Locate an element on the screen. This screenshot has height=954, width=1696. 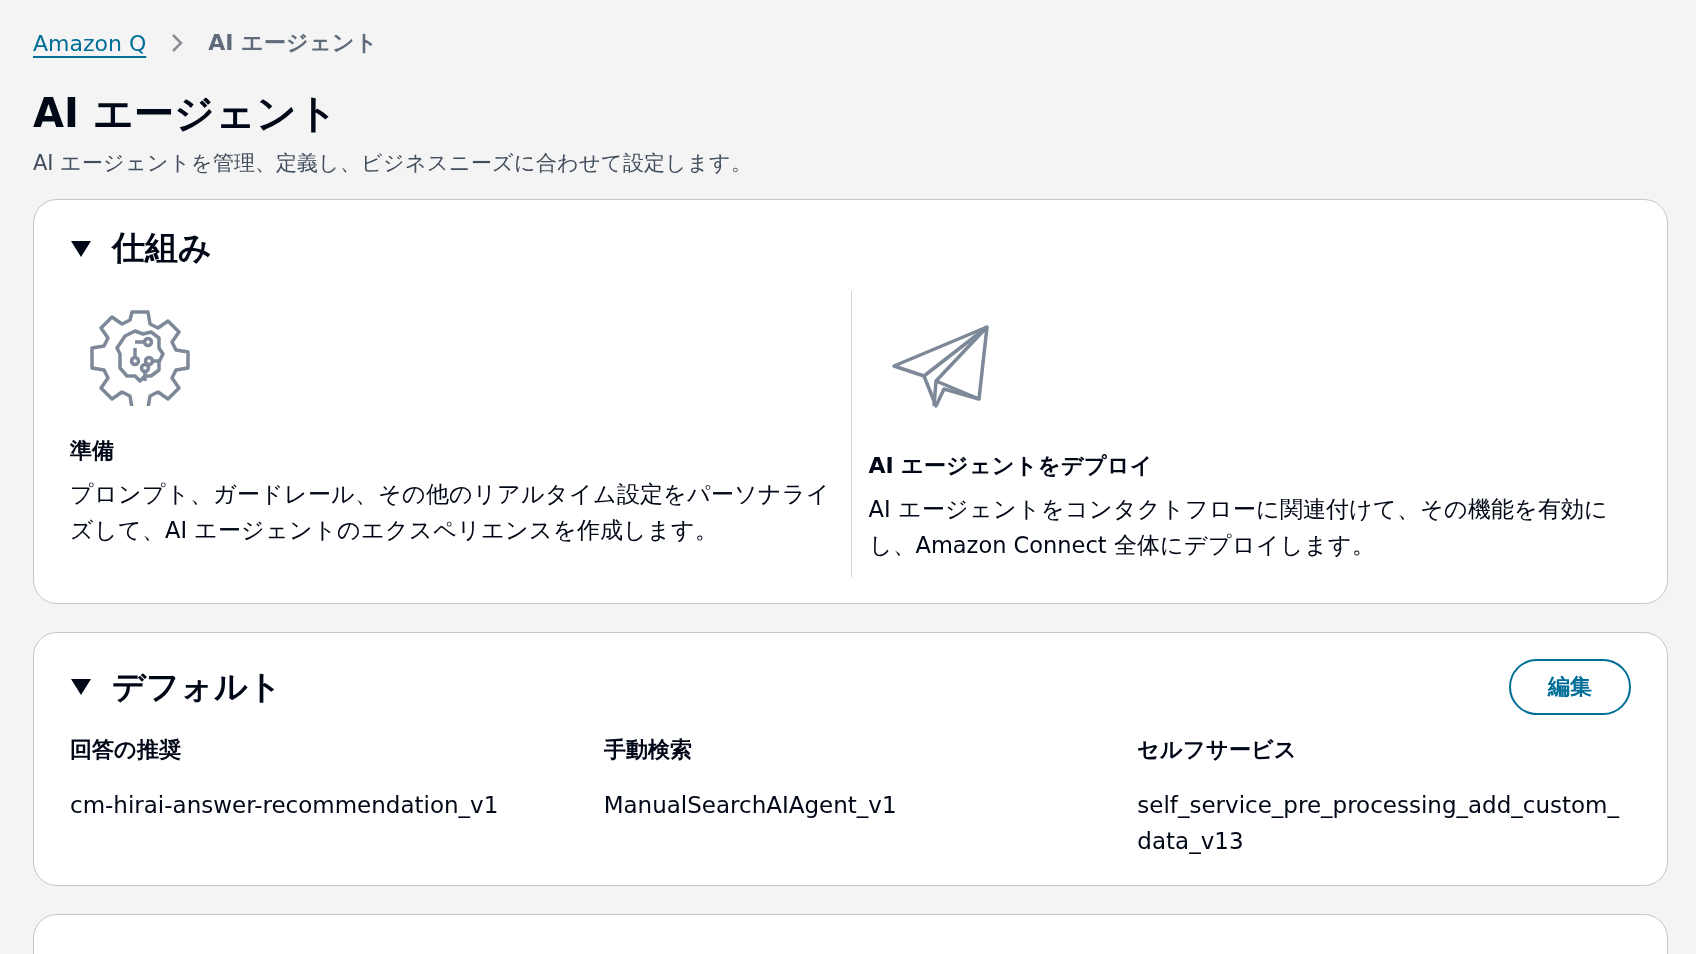
field-label: セルフサービス is located at coordinates (1218, 750).